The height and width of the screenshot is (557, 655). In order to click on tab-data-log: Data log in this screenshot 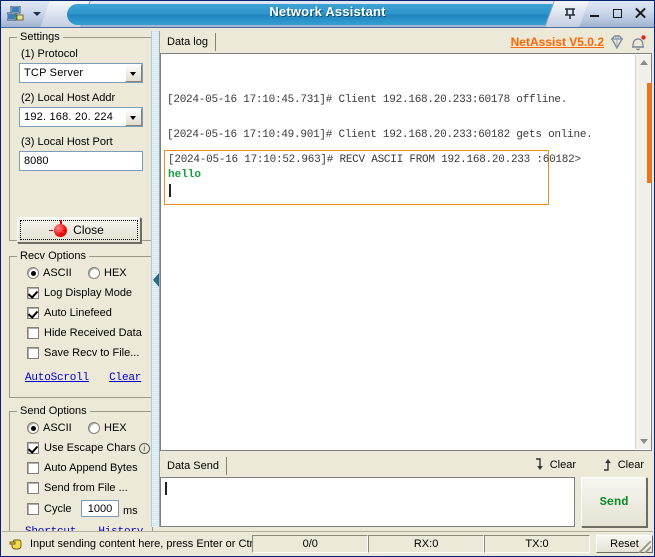, I will do `click(189, 42)`.